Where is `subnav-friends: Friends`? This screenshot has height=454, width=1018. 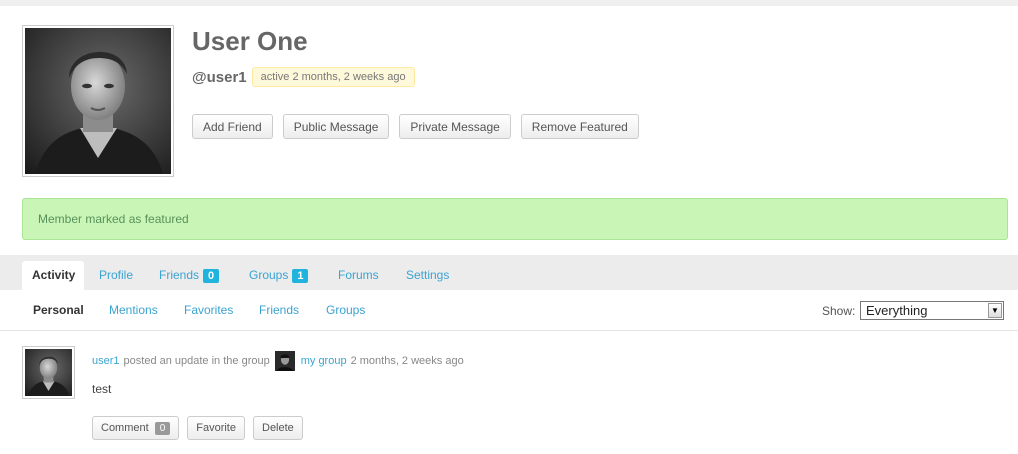
subnav-friends: Friends is located at coordinates (279, 310).